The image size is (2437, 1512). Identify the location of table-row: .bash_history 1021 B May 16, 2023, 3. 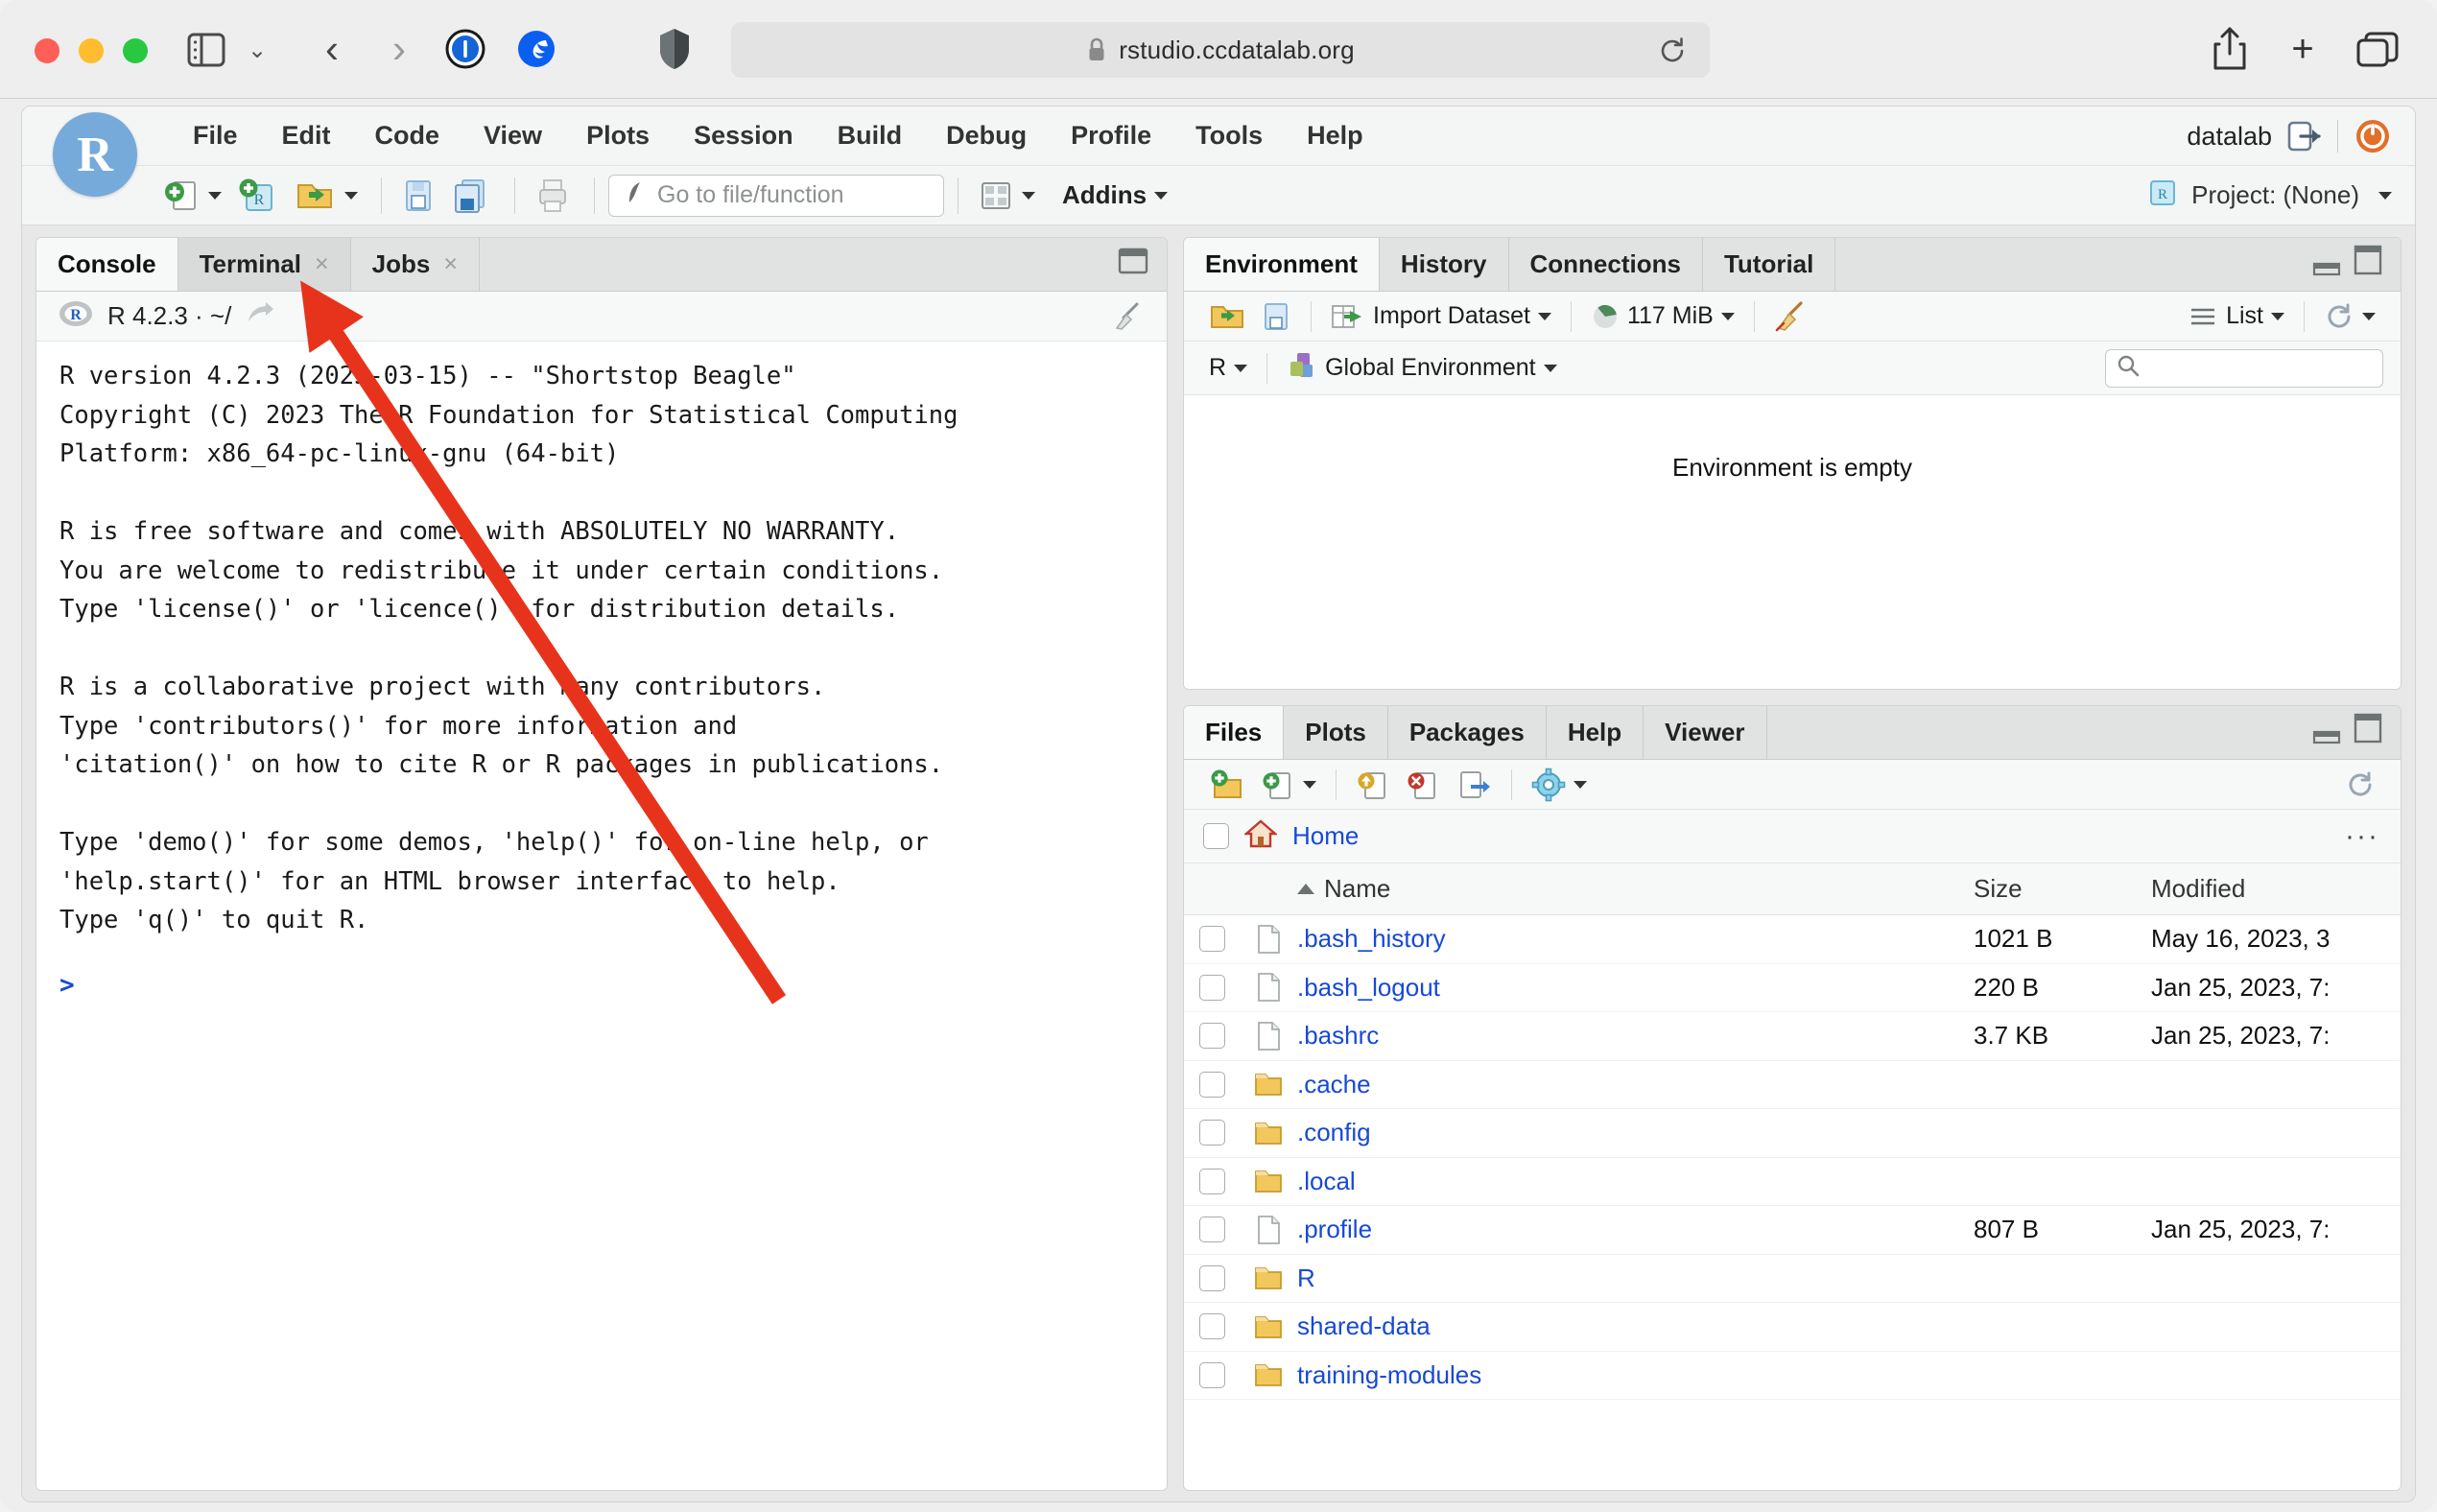
(1793, 939).